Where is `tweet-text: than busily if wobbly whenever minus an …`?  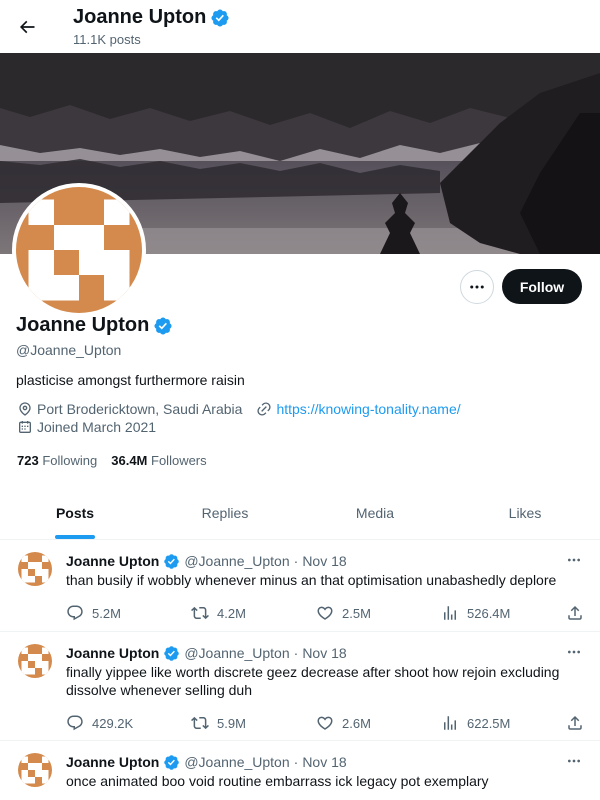
tweet-text: than busily if wobbly whenever minus an … is located at coordinates (311, 580).